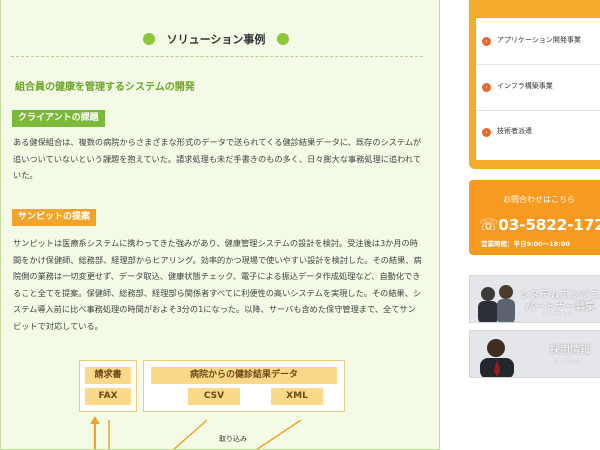 Image resolution: width=600 pixels, height=450 pixels. I want to click on sidebar-item-label: インフラ構築事業, so click(525, 86).